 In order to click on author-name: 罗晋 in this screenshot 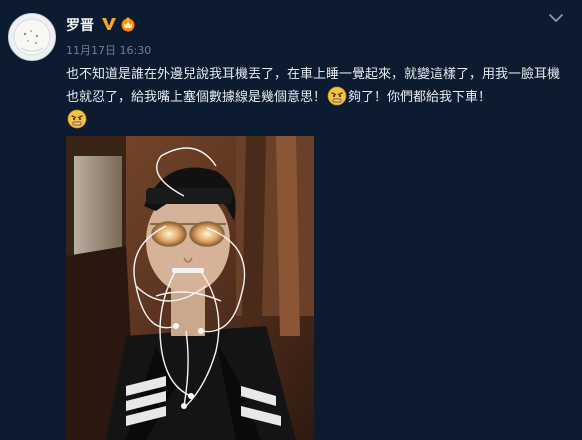, I will do `click(80, 25)`.